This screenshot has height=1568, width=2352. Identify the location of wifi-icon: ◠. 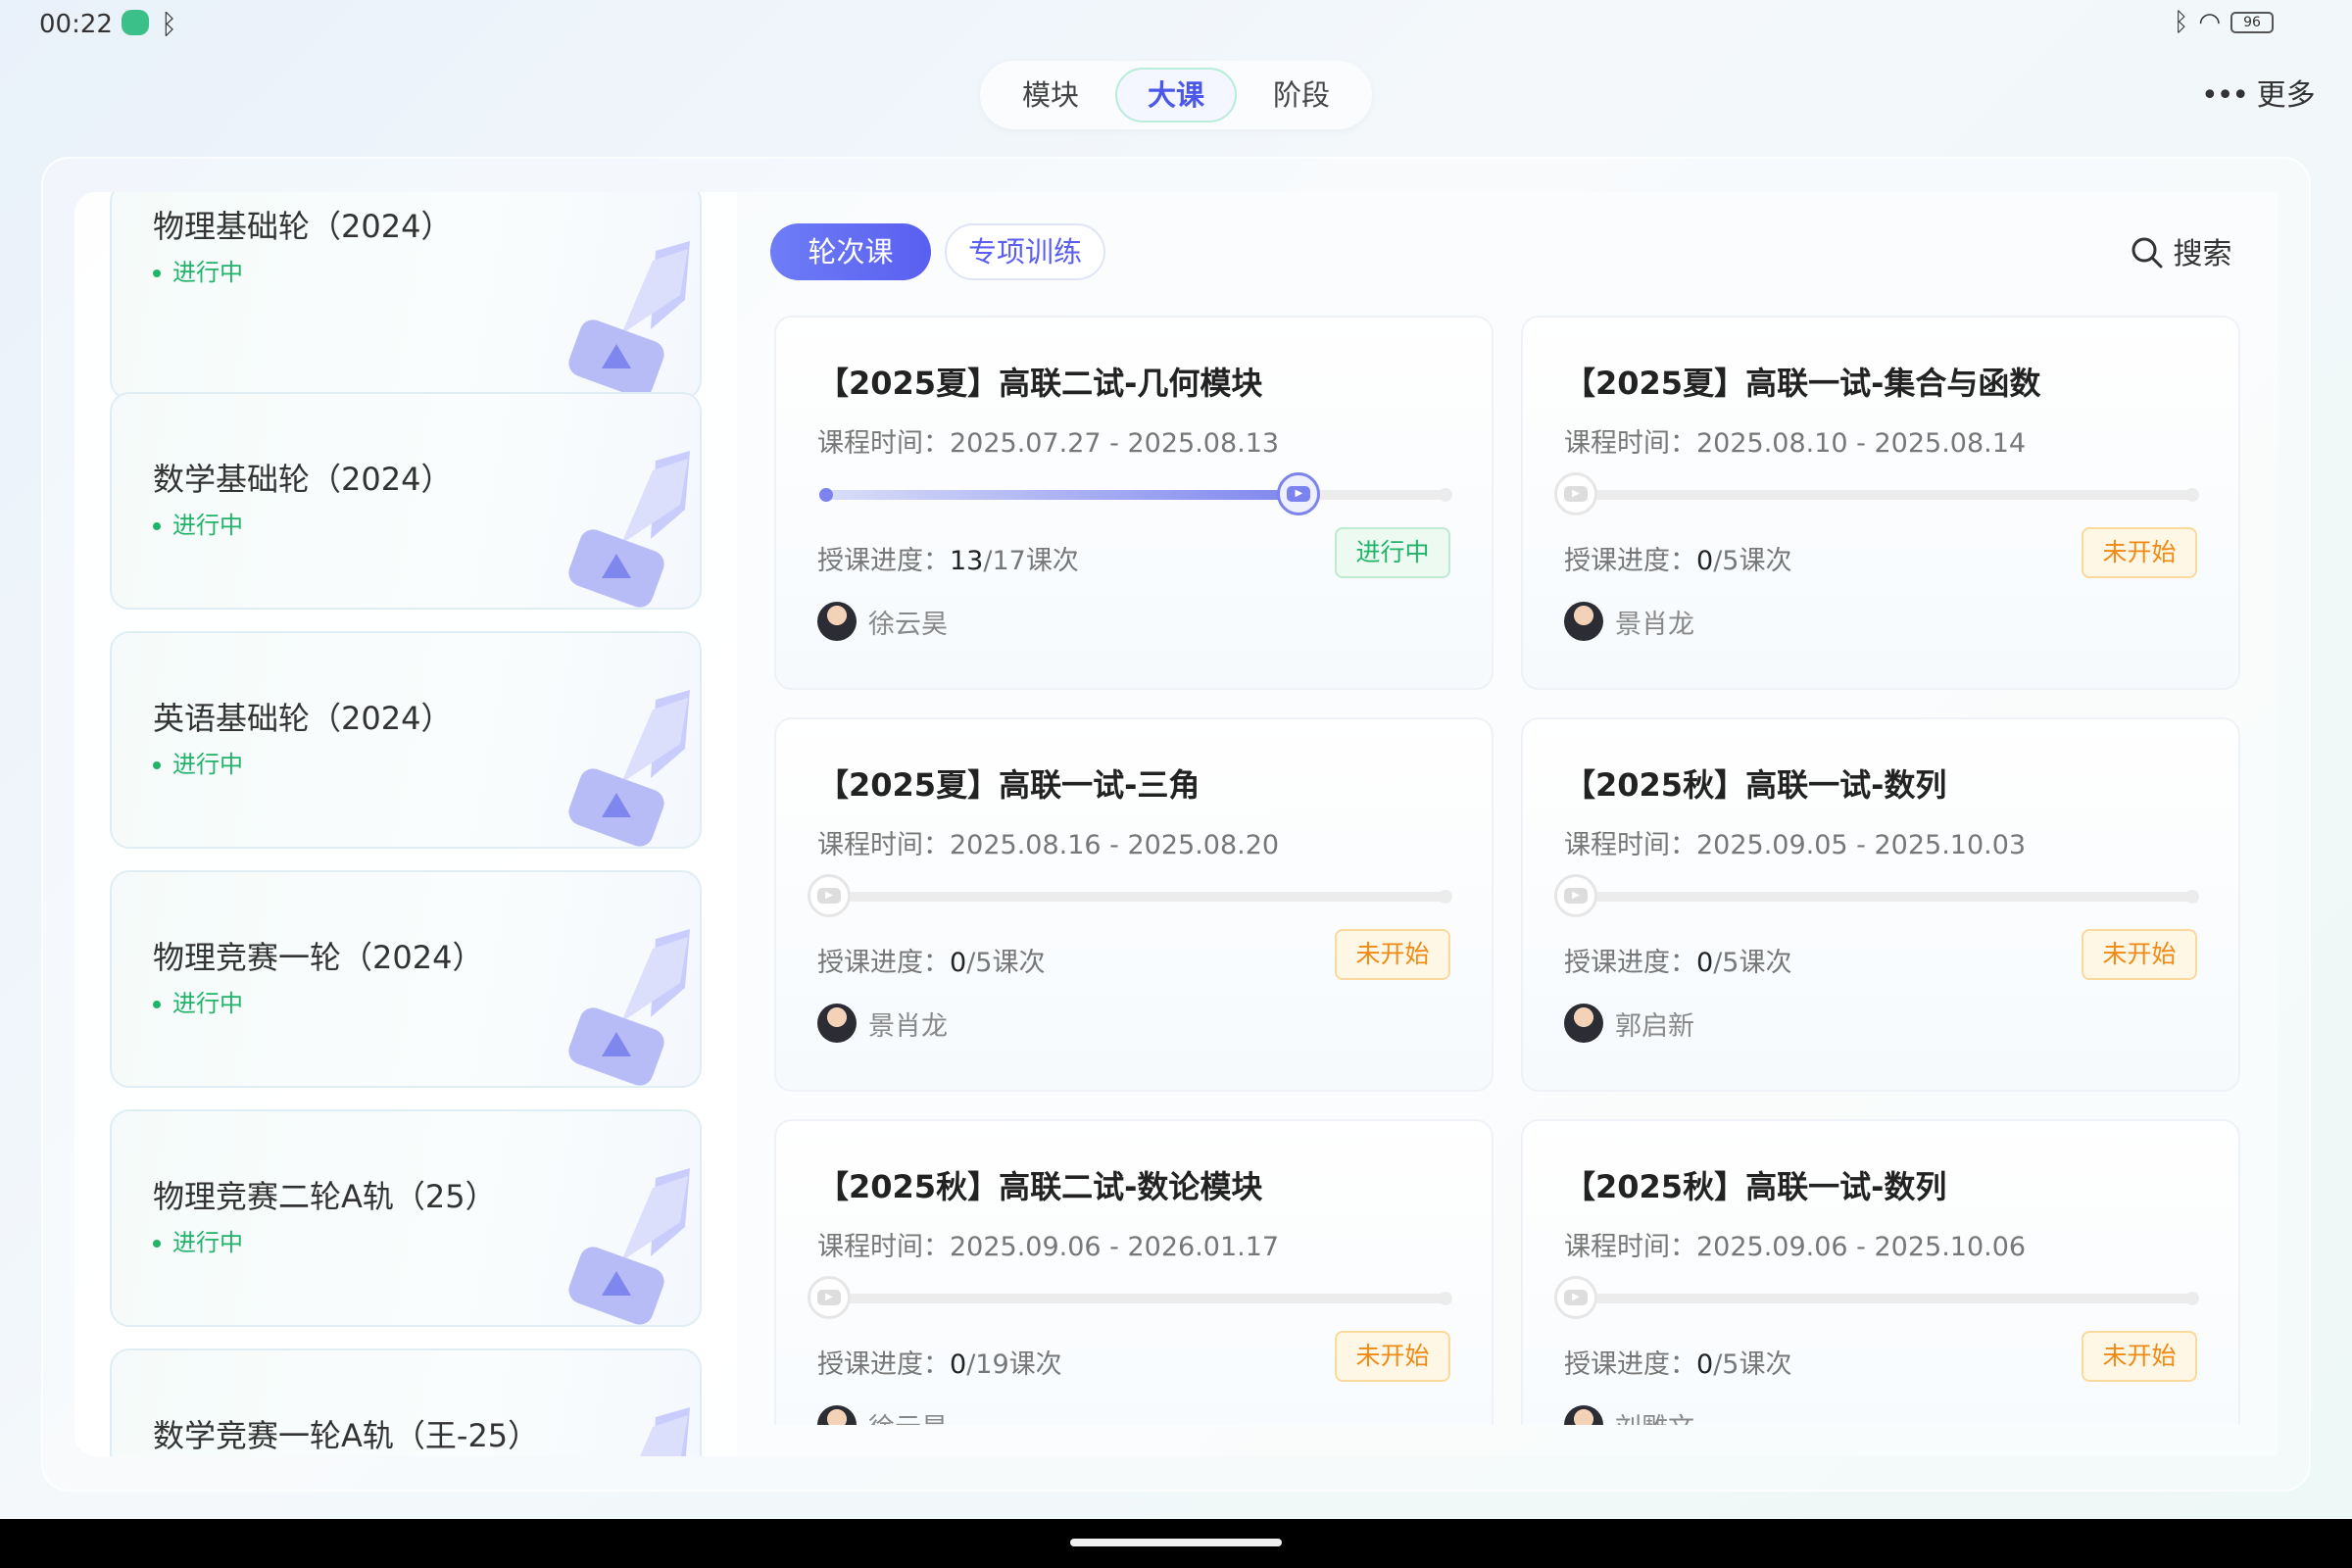
(2209, 22).